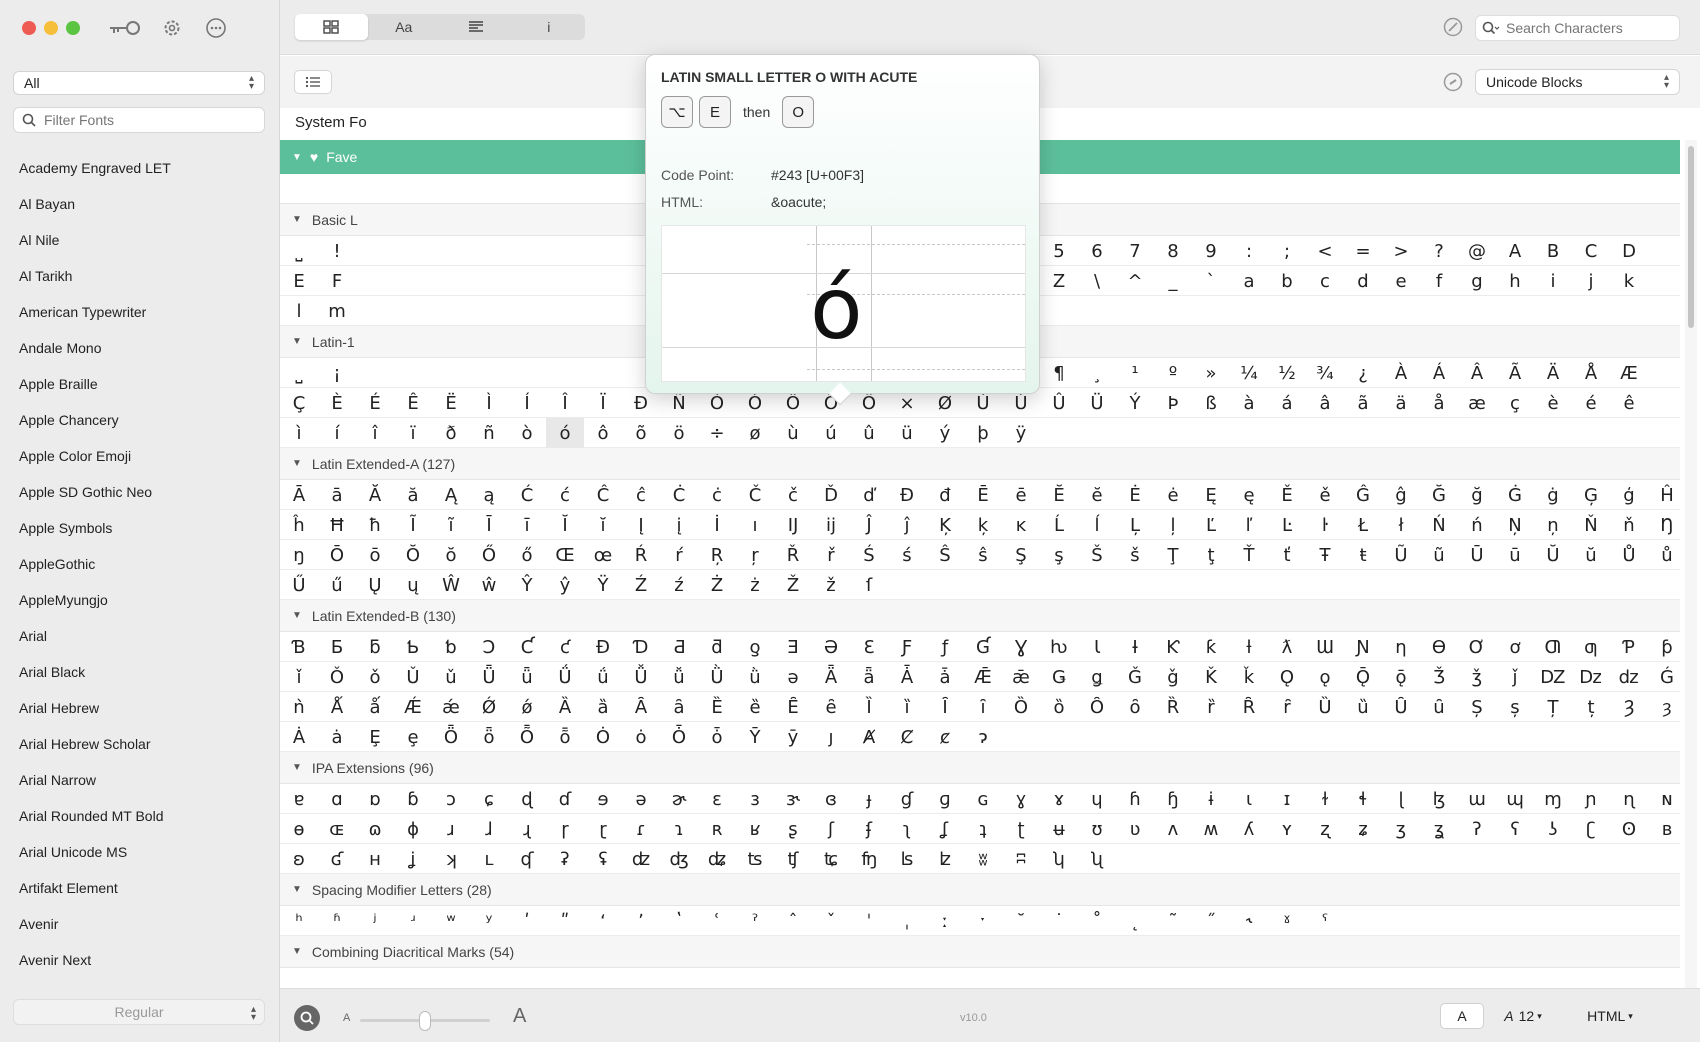 The width and height of the screenshot is (1700, 1042). I want to click on character-cell: ǩ, so click(1249, 677).